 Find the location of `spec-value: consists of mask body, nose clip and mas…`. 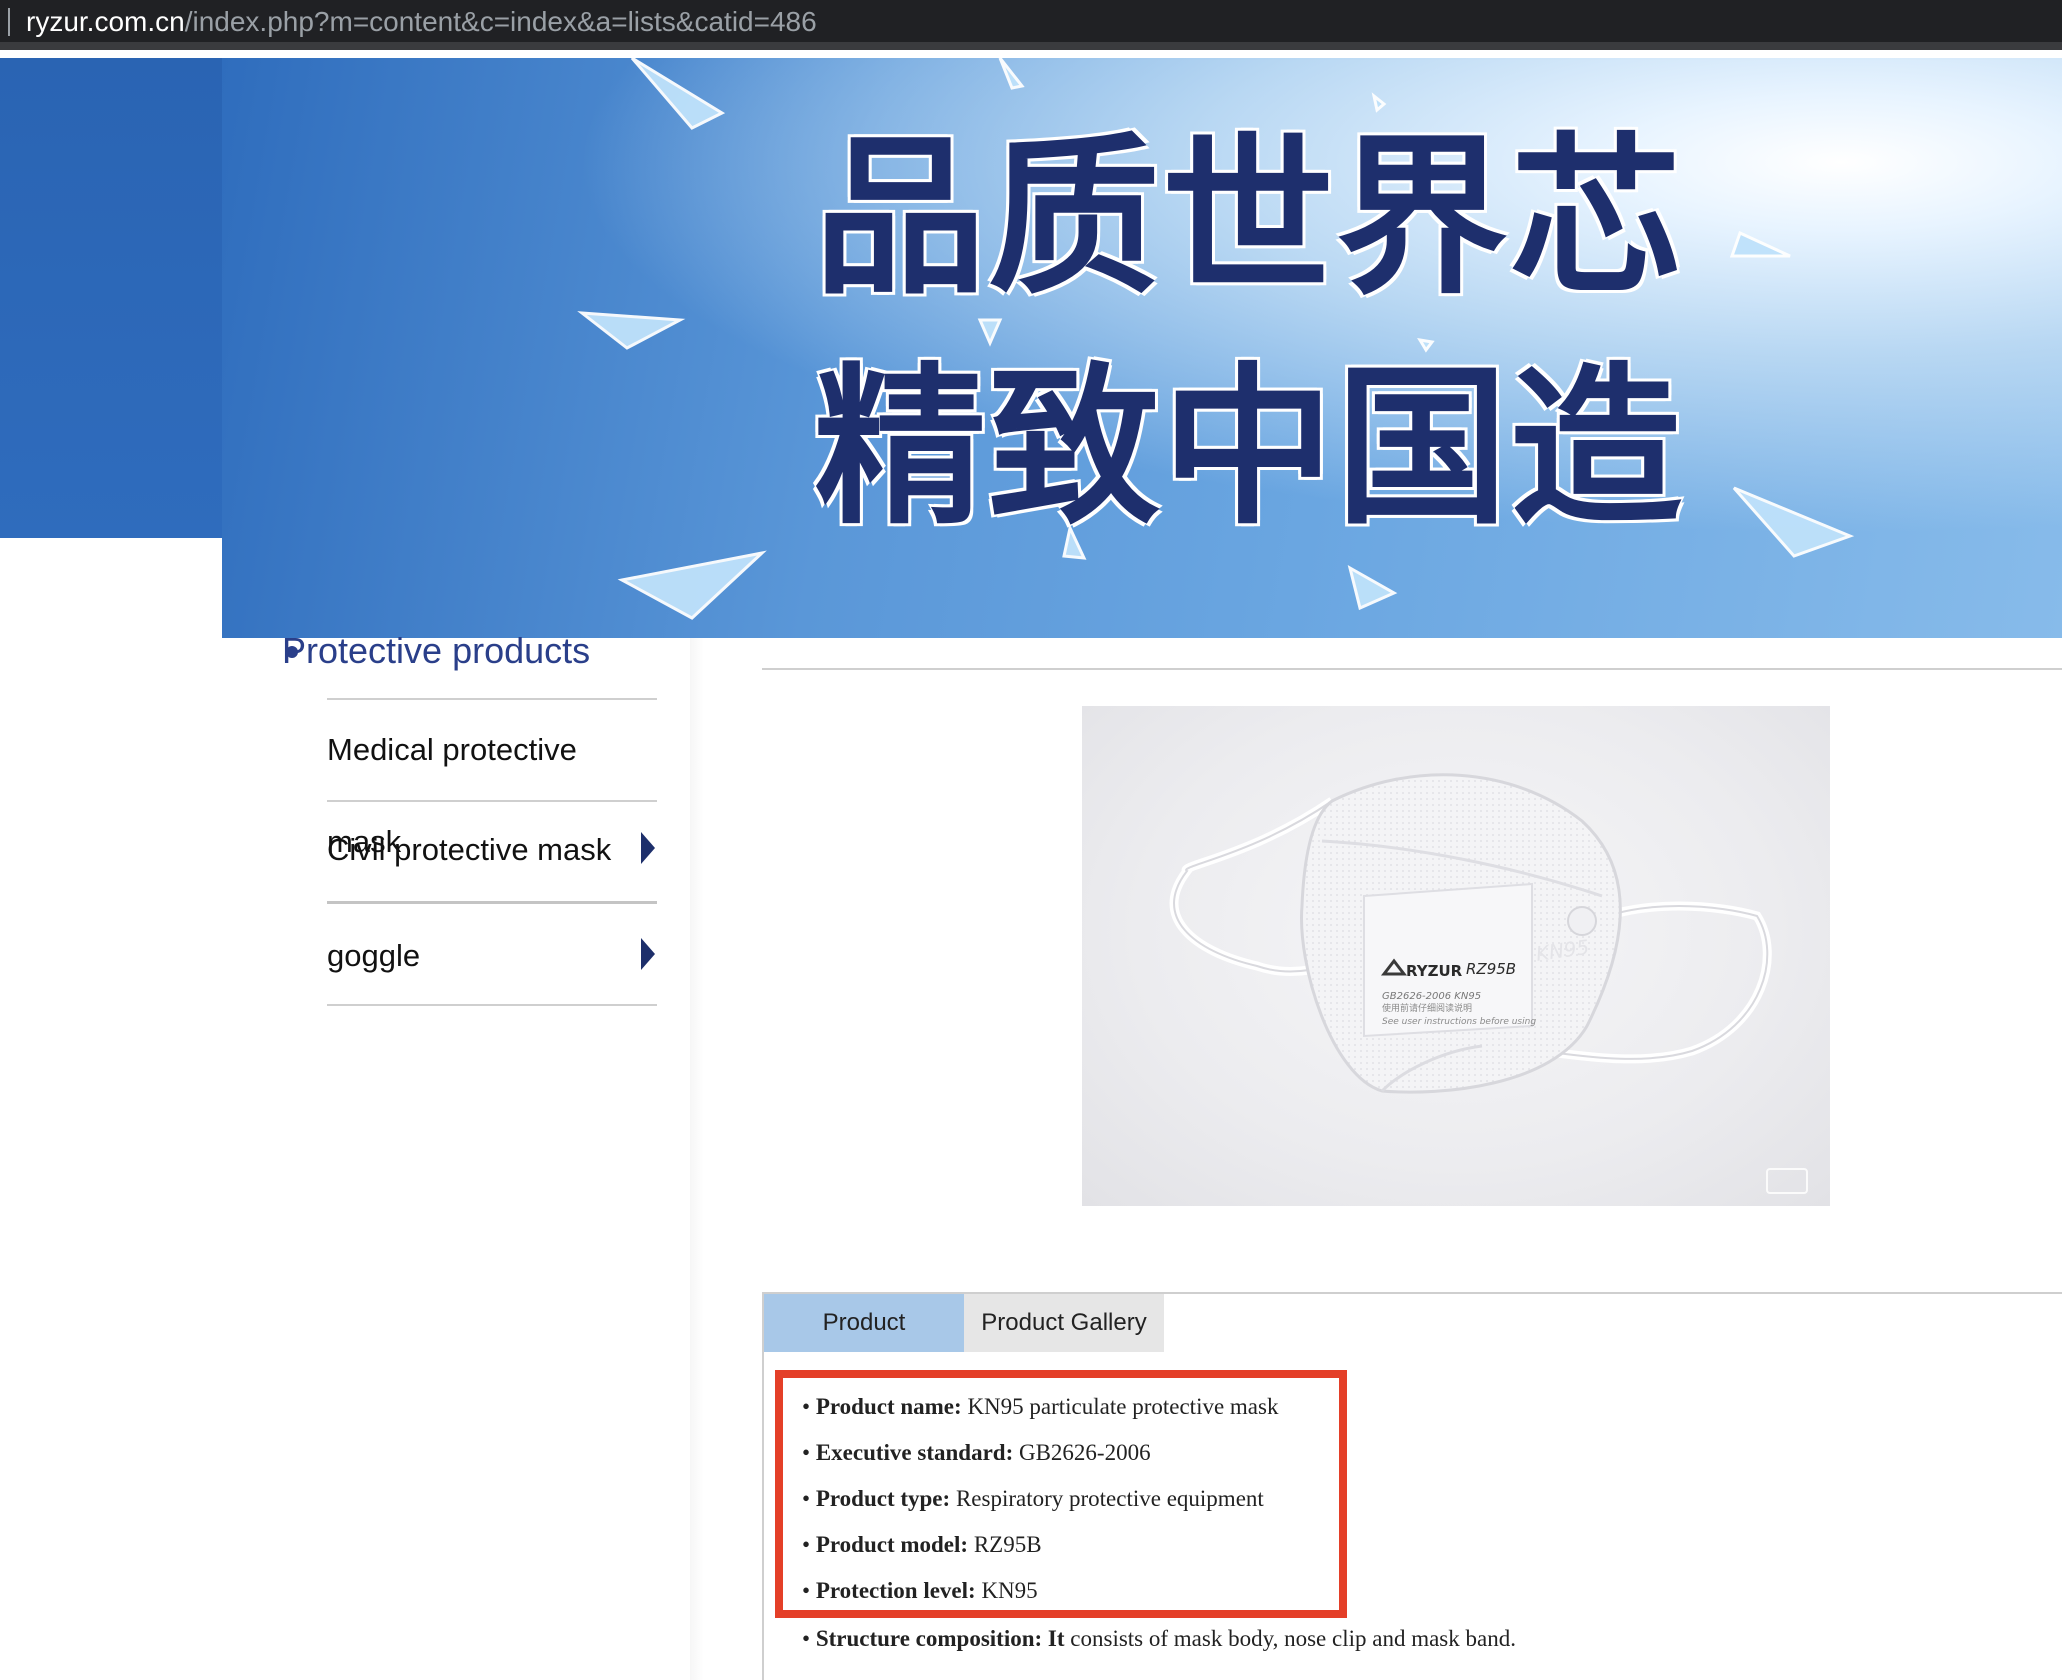

spec-value: consists of mask body, nose clip and mas… is located at coordinates (1293, 1638).